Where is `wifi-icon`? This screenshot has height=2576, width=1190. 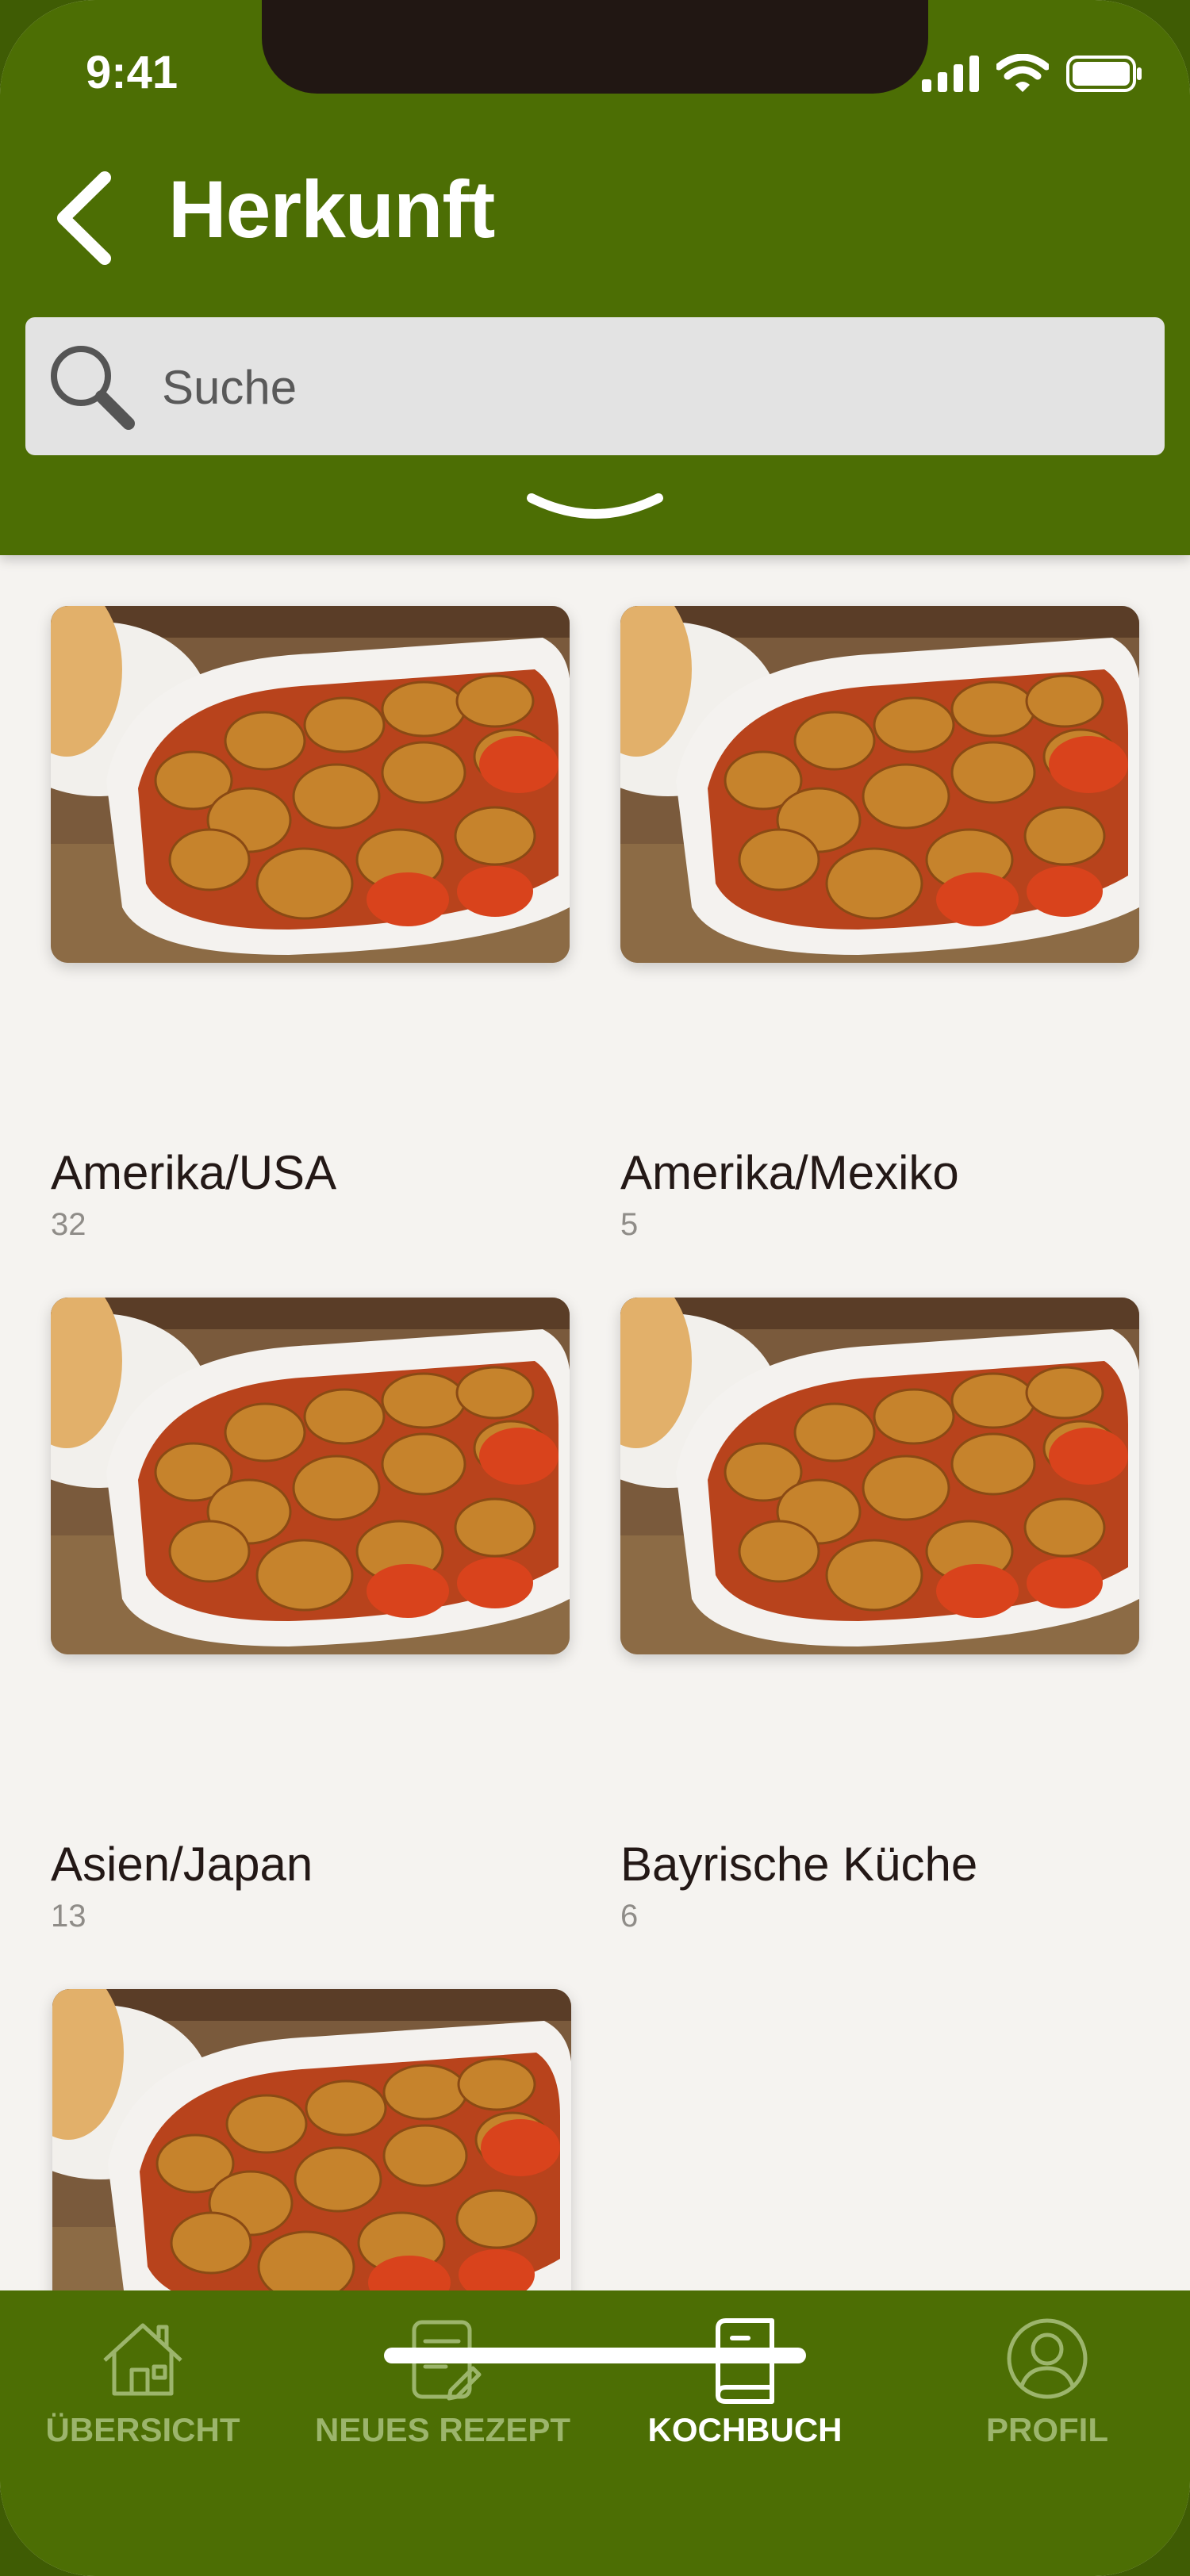
wifi-icon is located at coordinates (1022, 73).